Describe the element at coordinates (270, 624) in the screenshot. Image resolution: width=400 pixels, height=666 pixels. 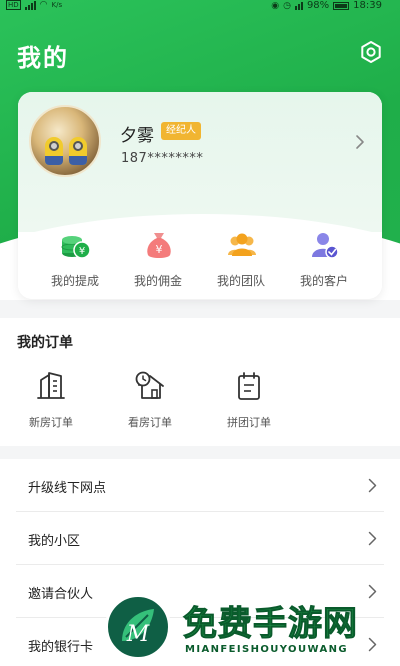
I see `watermark-title: 免费手游网` at that location.